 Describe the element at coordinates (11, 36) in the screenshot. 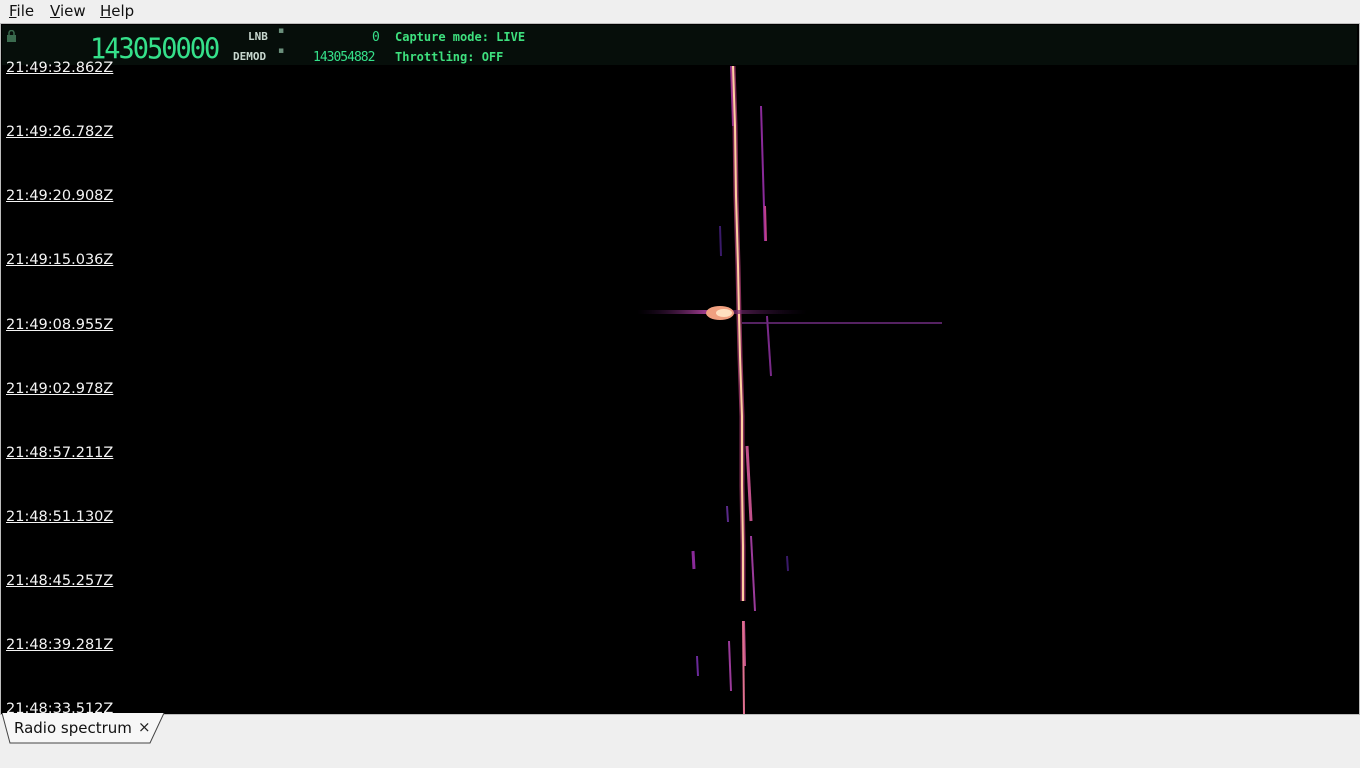

I see `lock-icon` at that location.